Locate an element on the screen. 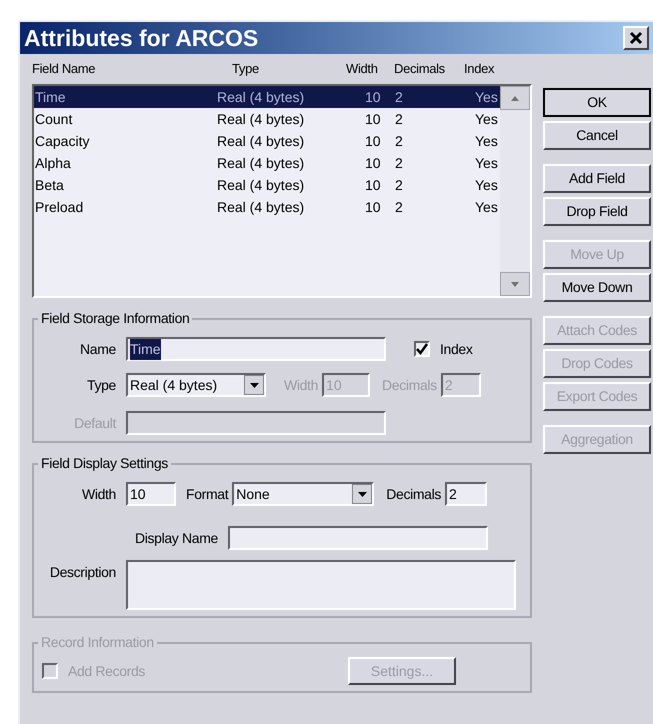  field-label: Default is located at coordinates (94, 423).